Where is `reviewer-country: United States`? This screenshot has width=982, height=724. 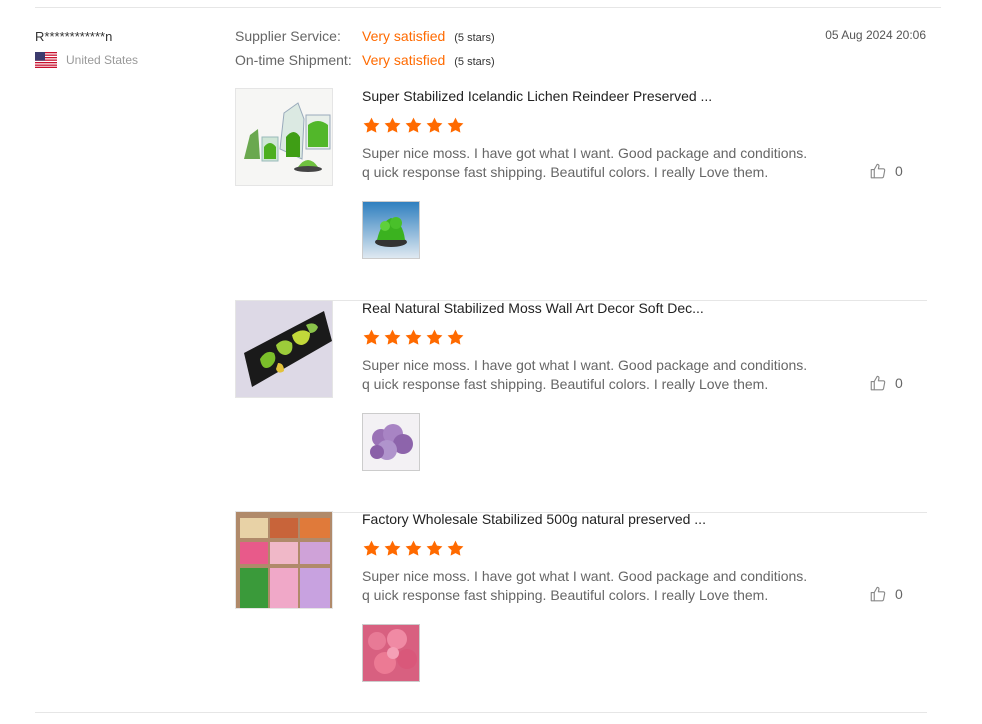
reviewer-country: United States is located at coordinates (86, 60).